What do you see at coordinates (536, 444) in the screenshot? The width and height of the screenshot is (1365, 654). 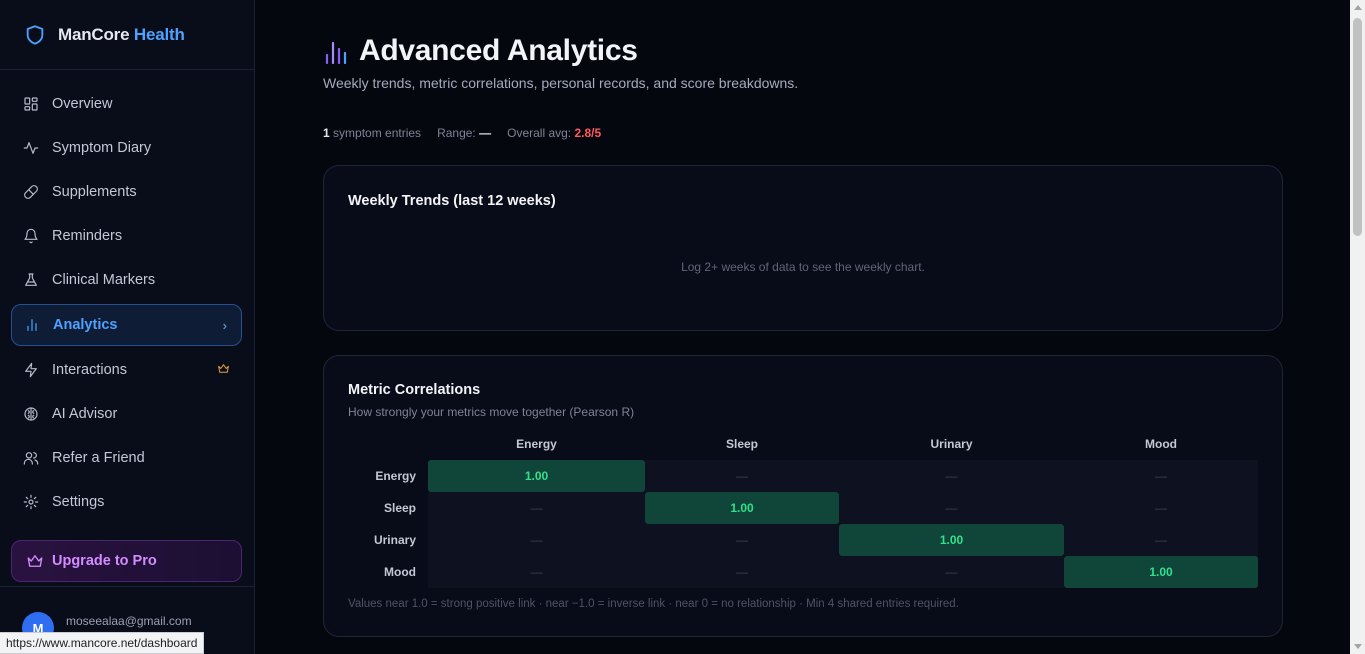 I see `column-header-energy: Energy` at bounding box center [536, 444].